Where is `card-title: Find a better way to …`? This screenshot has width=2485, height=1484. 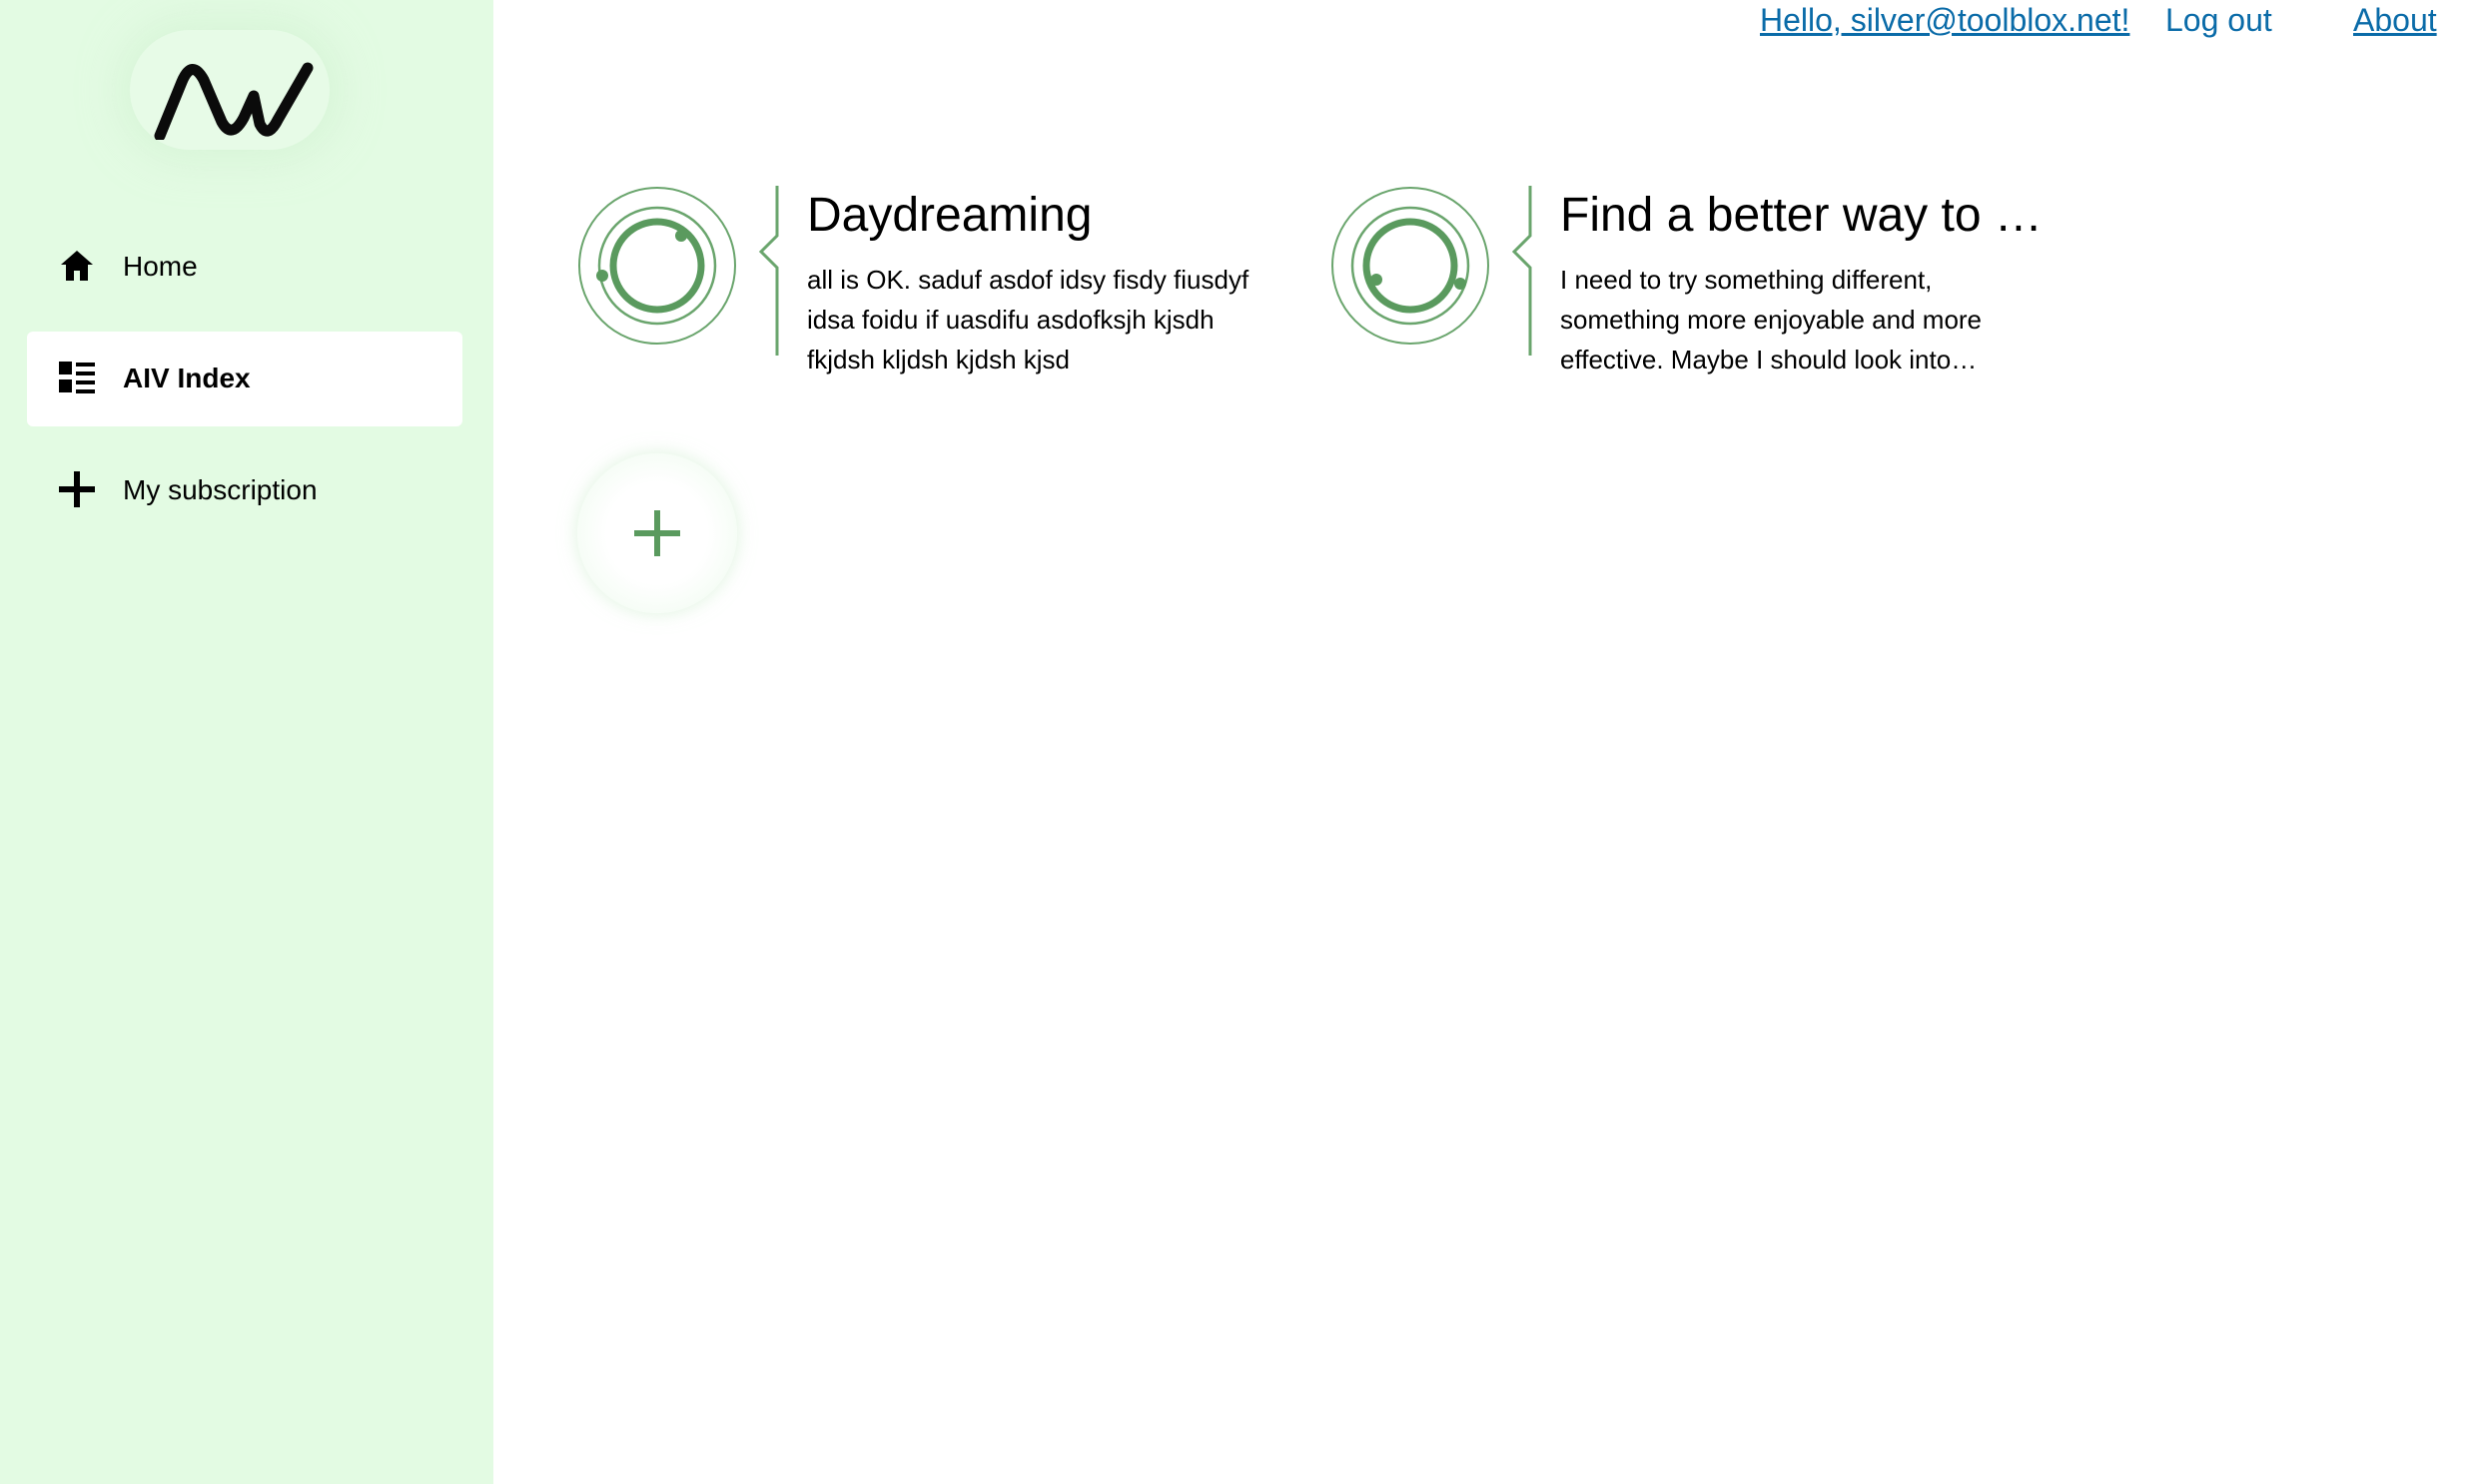 card-title: Find a better way to … is located at coordinates (1801, 216).